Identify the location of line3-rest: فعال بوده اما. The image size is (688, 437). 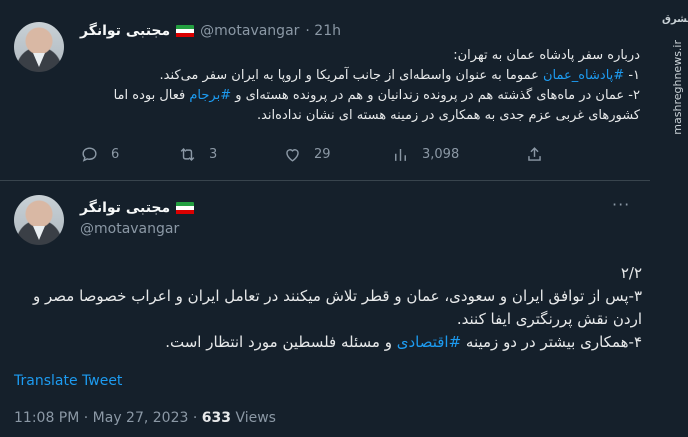
(151, 95).